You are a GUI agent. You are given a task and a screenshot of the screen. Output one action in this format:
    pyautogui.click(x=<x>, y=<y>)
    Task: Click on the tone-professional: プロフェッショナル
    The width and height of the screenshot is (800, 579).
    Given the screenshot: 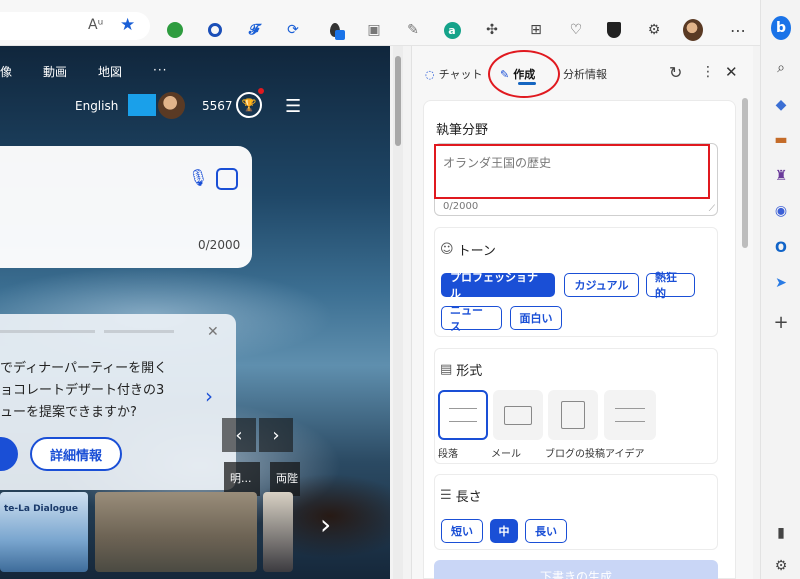 What is the action you would take?
    pyautogui.click(x=498, y=285)
    